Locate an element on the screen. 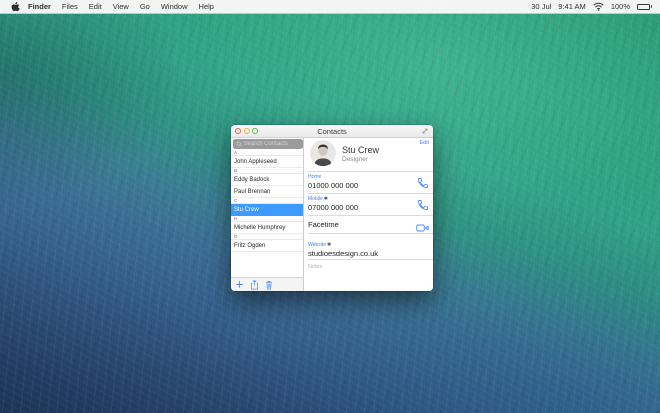 The height and width of the screenshot is (413, 660). contact-row: Eddy Badock is located at coordinates (267, 180).